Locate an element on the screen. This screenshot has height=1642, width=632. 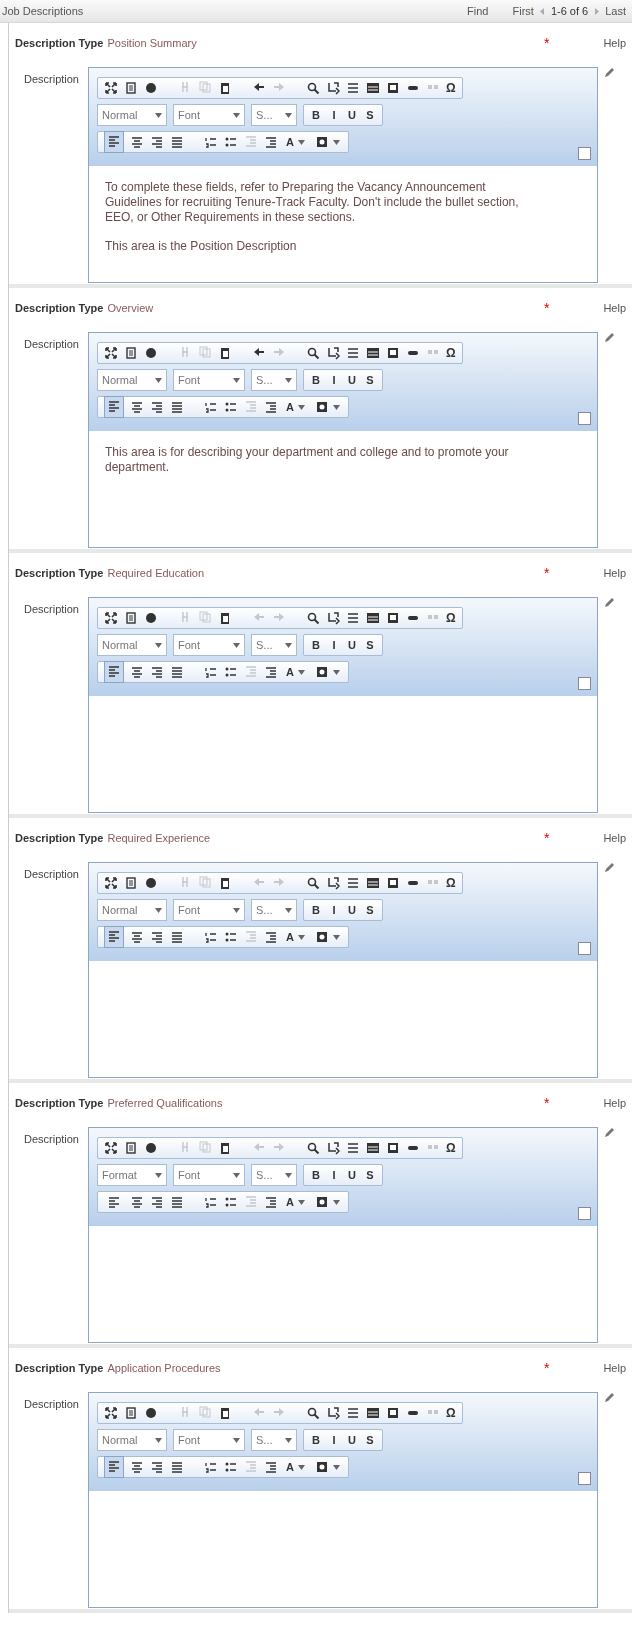
find-link: Find is located at coordinates (478, 11).